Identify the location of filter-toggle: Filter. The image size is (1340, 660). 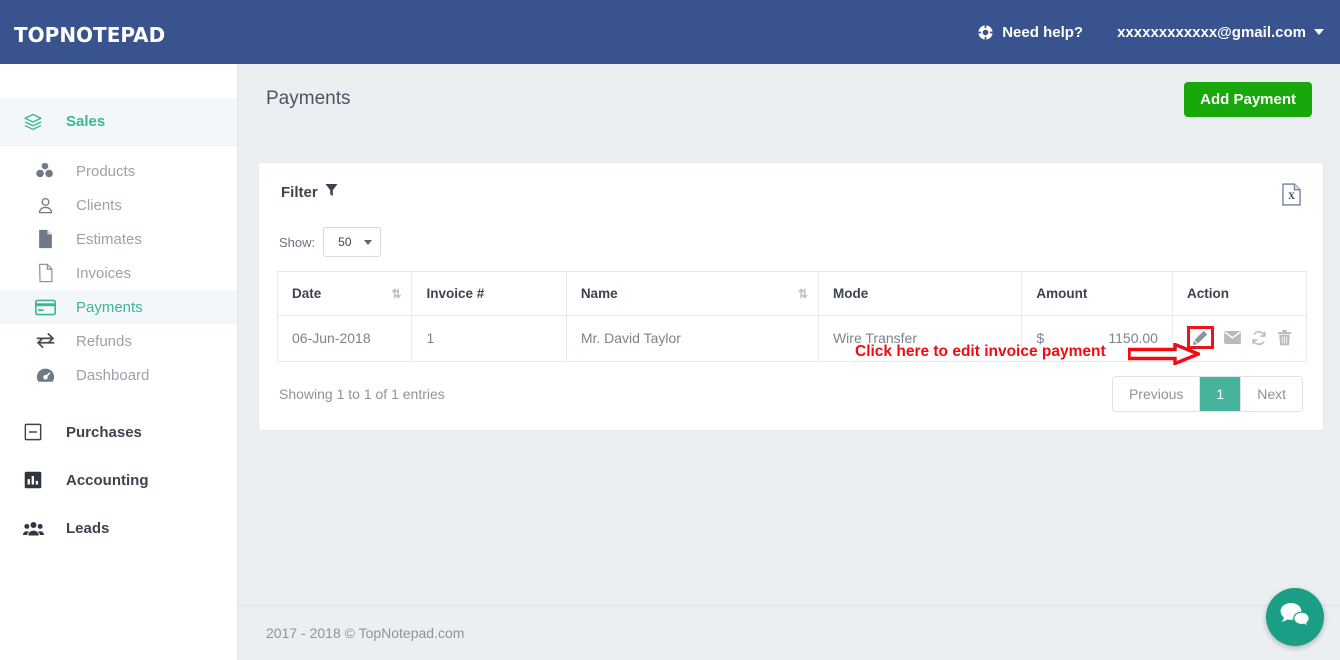
(309, 192).